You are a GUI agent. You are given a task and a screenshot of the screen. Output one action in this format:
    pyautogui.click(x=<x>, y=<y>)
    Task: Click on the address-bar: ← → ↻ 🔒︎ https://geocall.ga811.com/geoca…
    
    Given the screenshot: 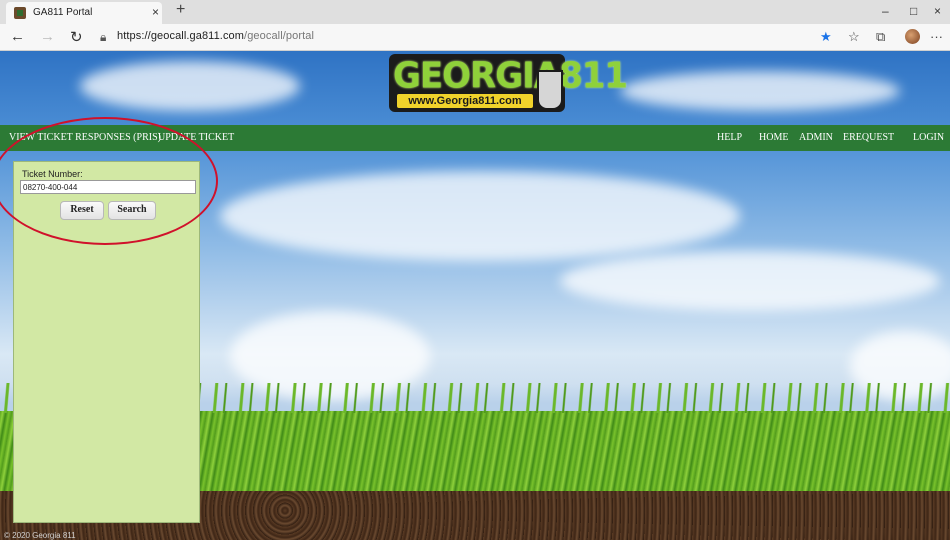 What is the action you would take?
    pyautogui.click(x=475, y=37)
    